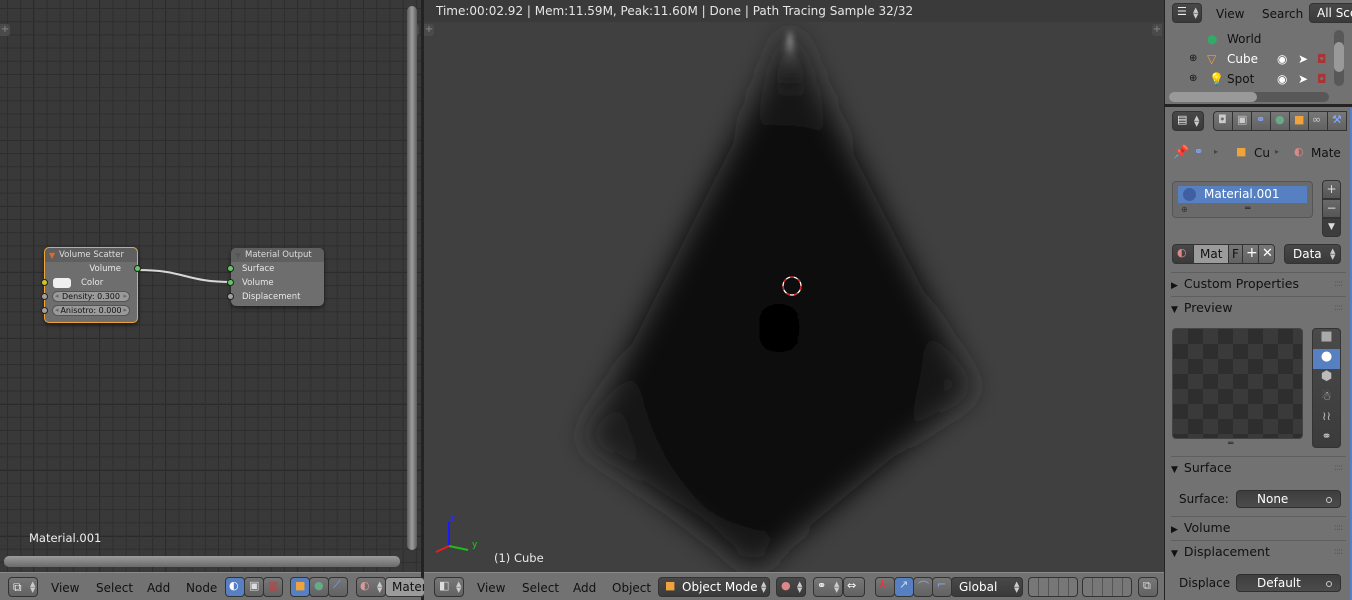 The image size is (1352, 600). Describe the element at coordinates (1331, 208) in the screenshot. I see `remove-slot-button: −` at that location.